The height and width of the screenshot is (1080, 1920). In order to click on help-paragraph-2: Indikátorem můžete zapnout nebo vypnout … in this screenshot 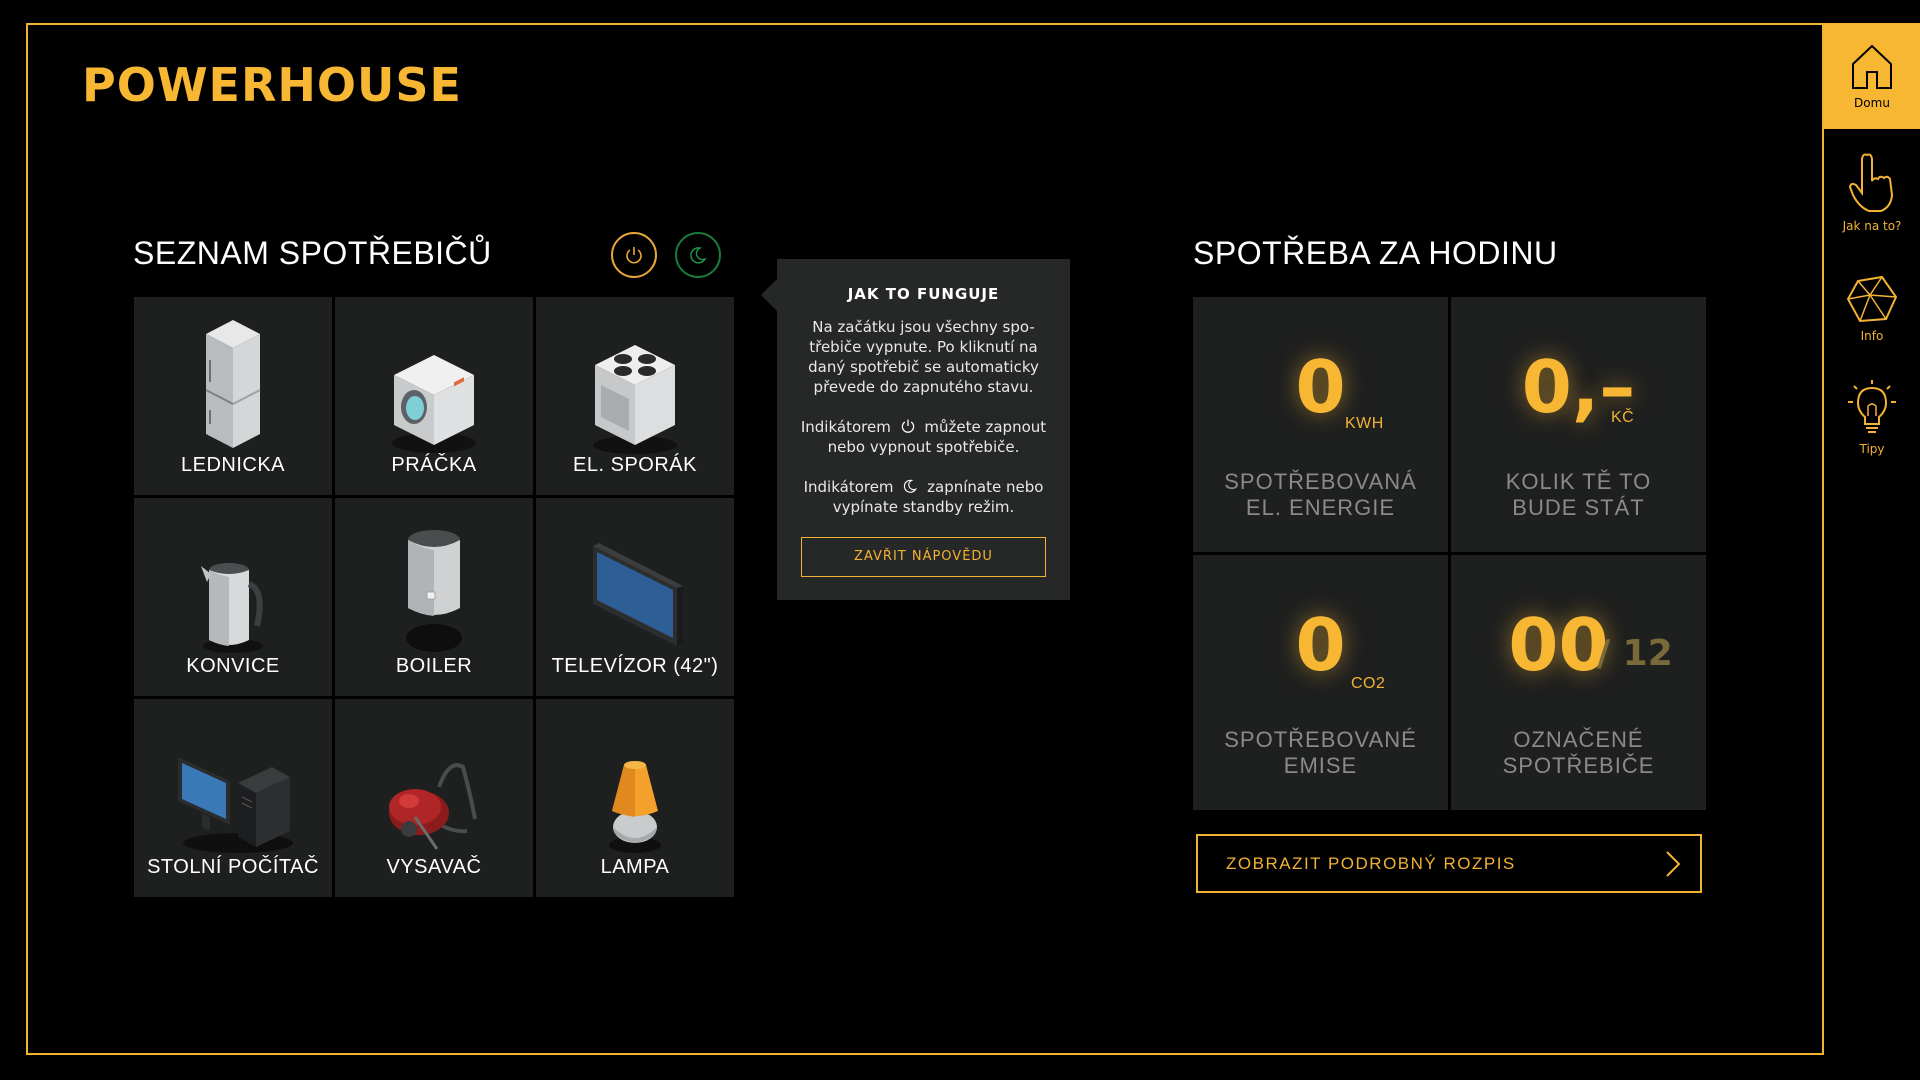, I will do `click(923, 437)`.